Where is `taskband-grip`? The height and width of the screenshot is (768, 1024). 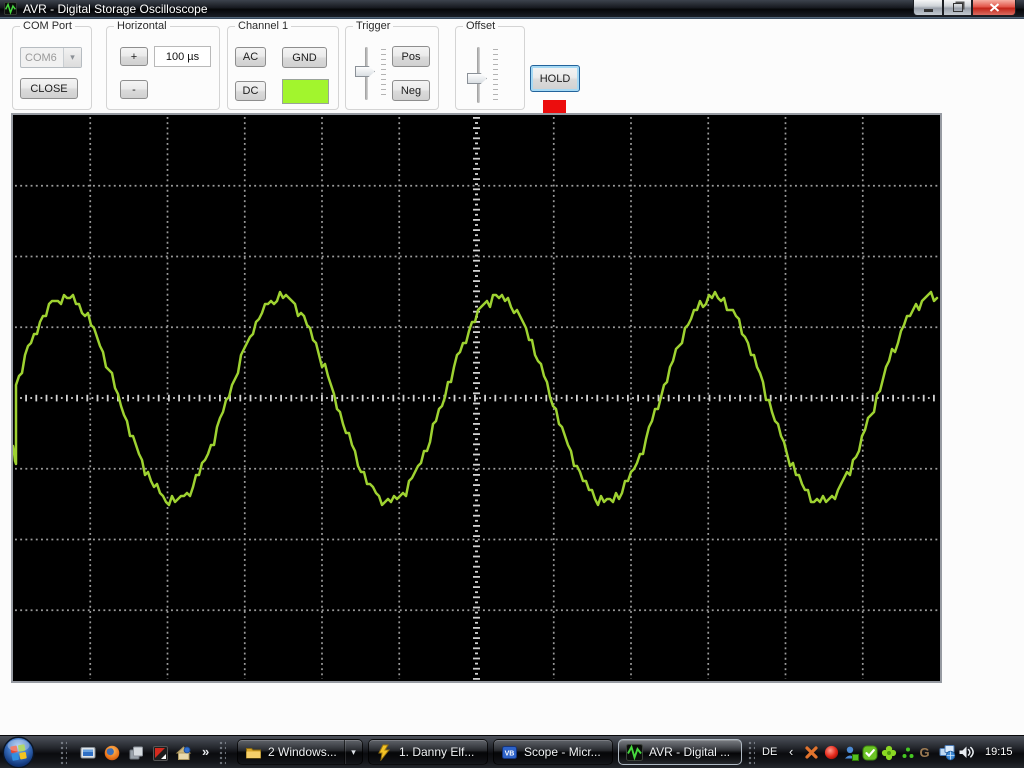
taskband-grip is located at coordinates (222, 753).